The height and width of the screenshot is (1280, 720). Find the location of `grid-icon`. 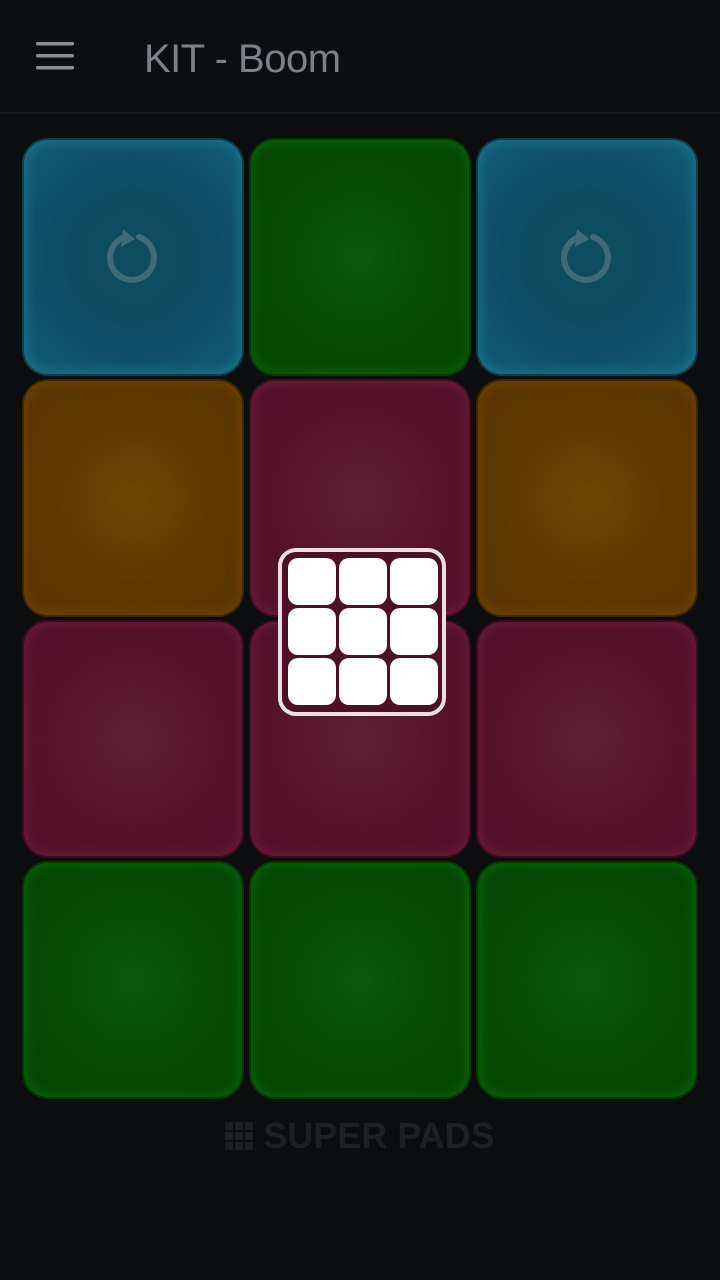

grid-icon is located at coordinates (239, 1136).